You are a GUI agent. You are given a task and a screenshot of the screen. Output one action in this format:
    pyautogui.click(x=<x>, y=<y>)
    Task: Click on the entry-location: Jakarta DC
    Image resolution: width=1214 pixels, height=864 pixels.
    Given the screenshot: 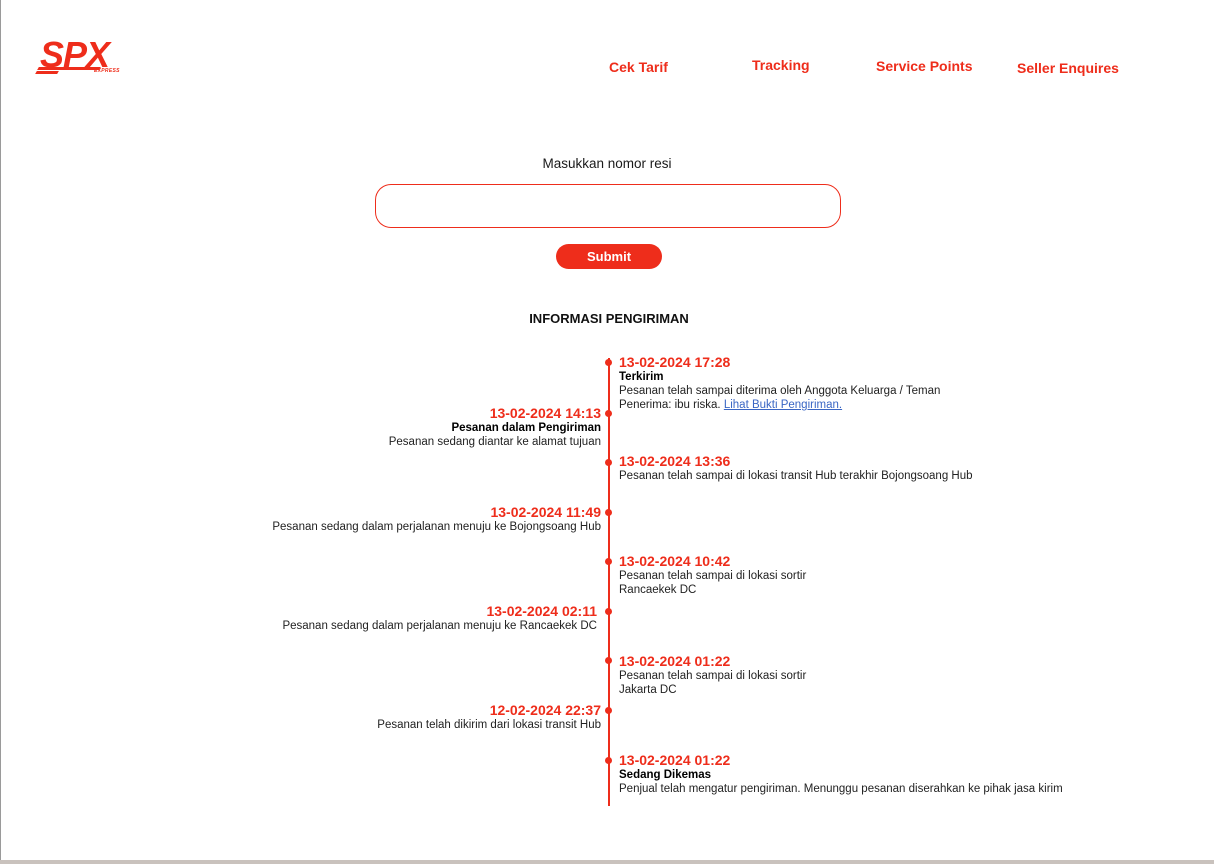 What is the action you would take?
    pyautogui.click(x=648, y=690)
    